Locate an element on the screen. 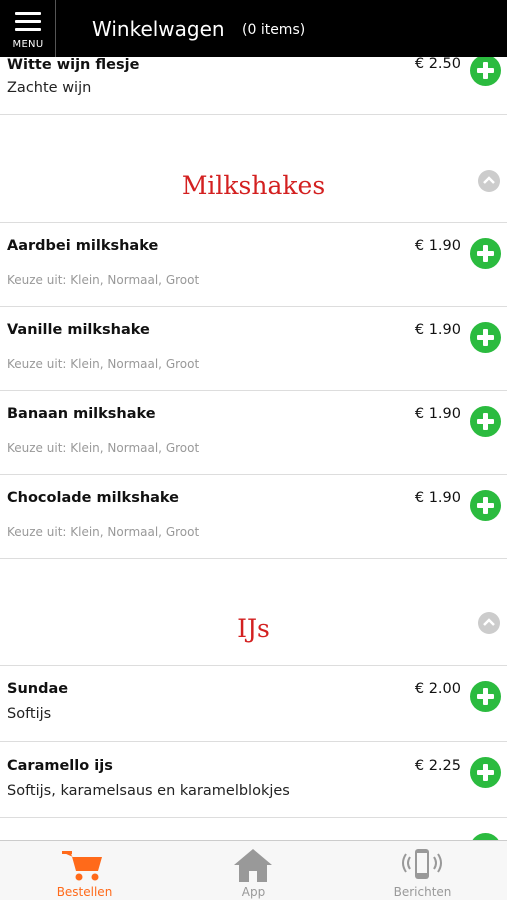 This screenshot has height=900, width=507. menu-button: MENU is located at coordinates (28, 28).